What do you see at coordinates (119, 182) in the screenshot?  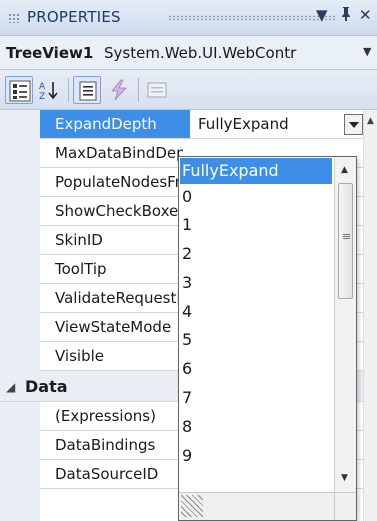 I see `property-name: PopulateNodesFromClient` at bounding box center [119, 182].